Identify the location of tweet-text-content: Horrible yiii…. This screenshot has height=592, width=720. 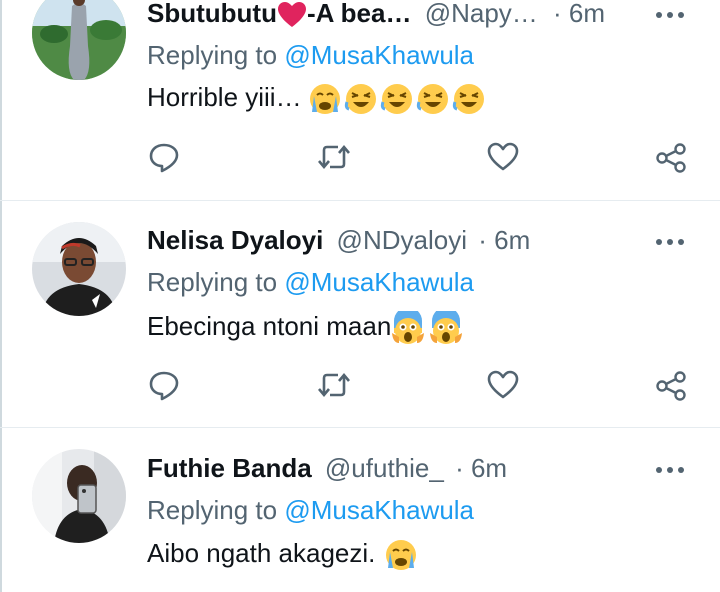
(224, 97).